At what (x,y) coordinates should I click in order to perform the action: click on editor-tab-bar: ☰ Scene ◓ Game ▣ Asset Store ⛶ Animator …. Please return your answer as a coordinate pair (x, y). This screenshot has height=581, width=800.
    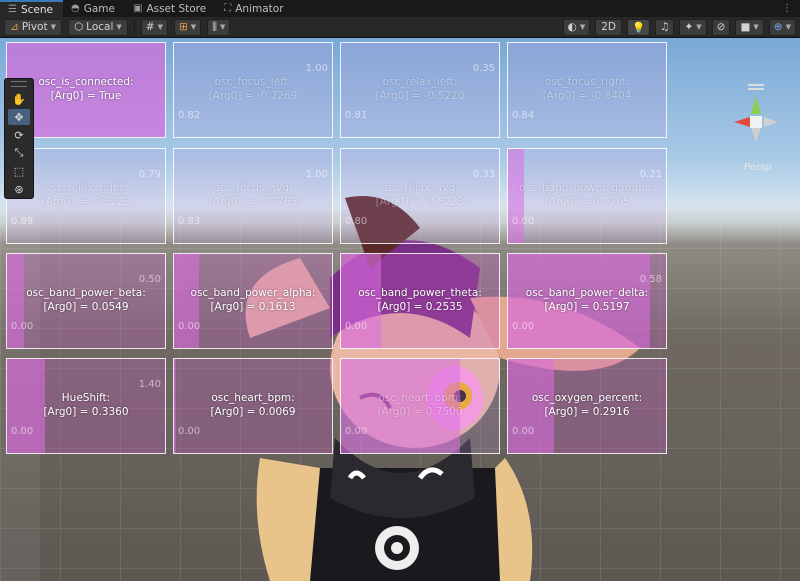
    Looking at the image, I should click on (400, 8).